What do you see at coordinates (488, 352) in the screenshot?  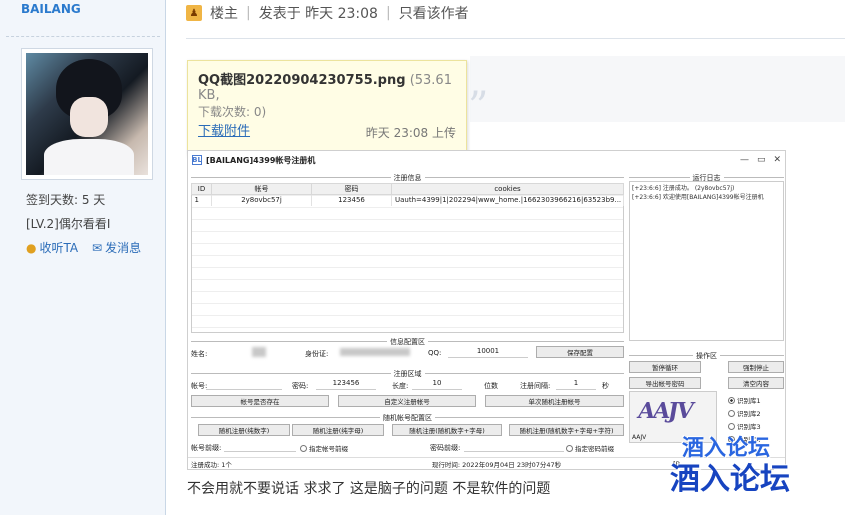 I see `qq-field: 10001` at bounding box center [488, 352].